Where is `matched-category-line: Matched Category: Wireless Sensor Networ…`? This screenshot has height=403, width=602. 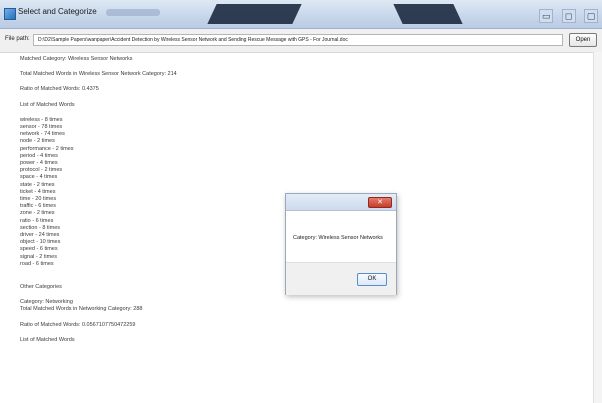 matched-category-line: Matched Category: Wireless Sensor Networ… is located at coordinates (76, 59).